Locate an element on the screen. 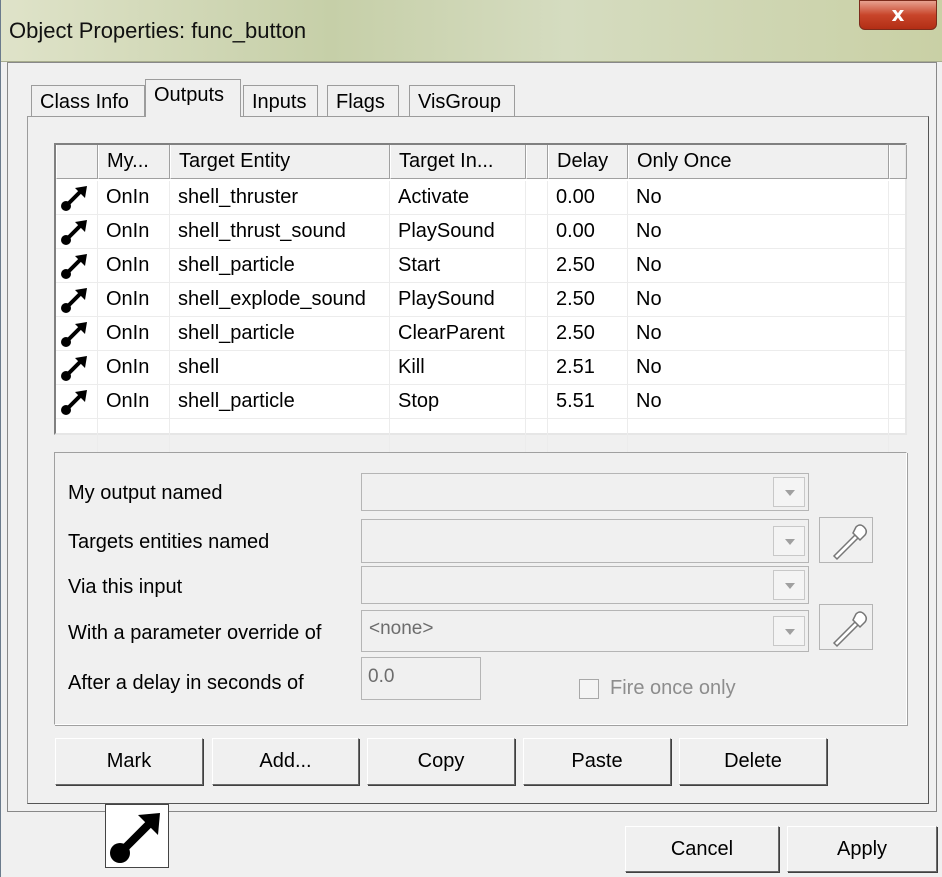 The width and height of the screenshot is (942, 877). copy-button: Copy is located at coordinates (441, 761).